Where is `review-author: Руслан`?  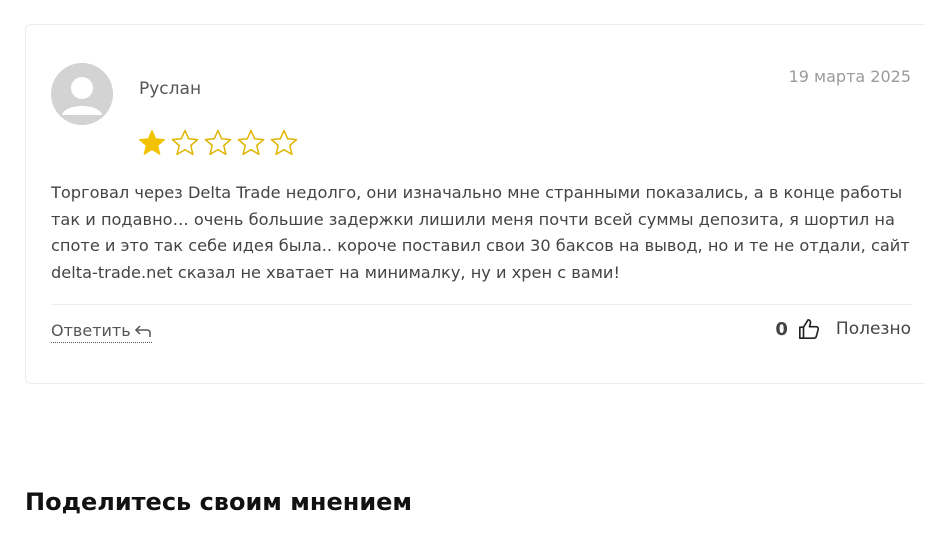
review-author: Руслан is located at coordinates (170, 89).